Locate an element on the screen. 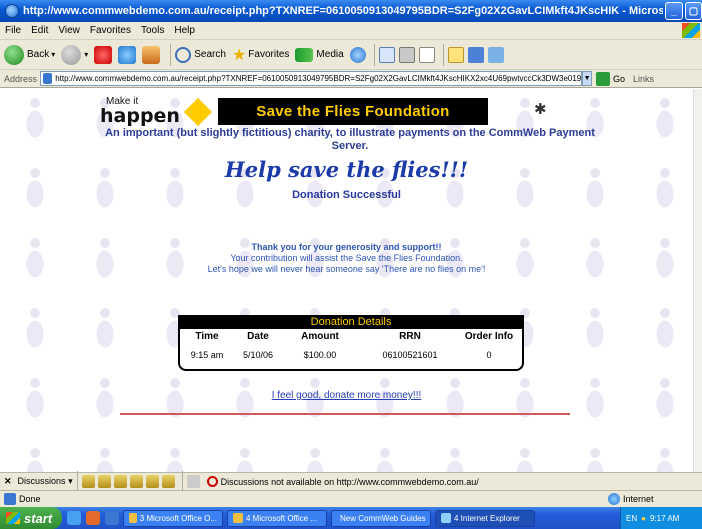 The width and height of the screenshot is (702, 529). go-arrow-icon is located at coordinates (603, 78).